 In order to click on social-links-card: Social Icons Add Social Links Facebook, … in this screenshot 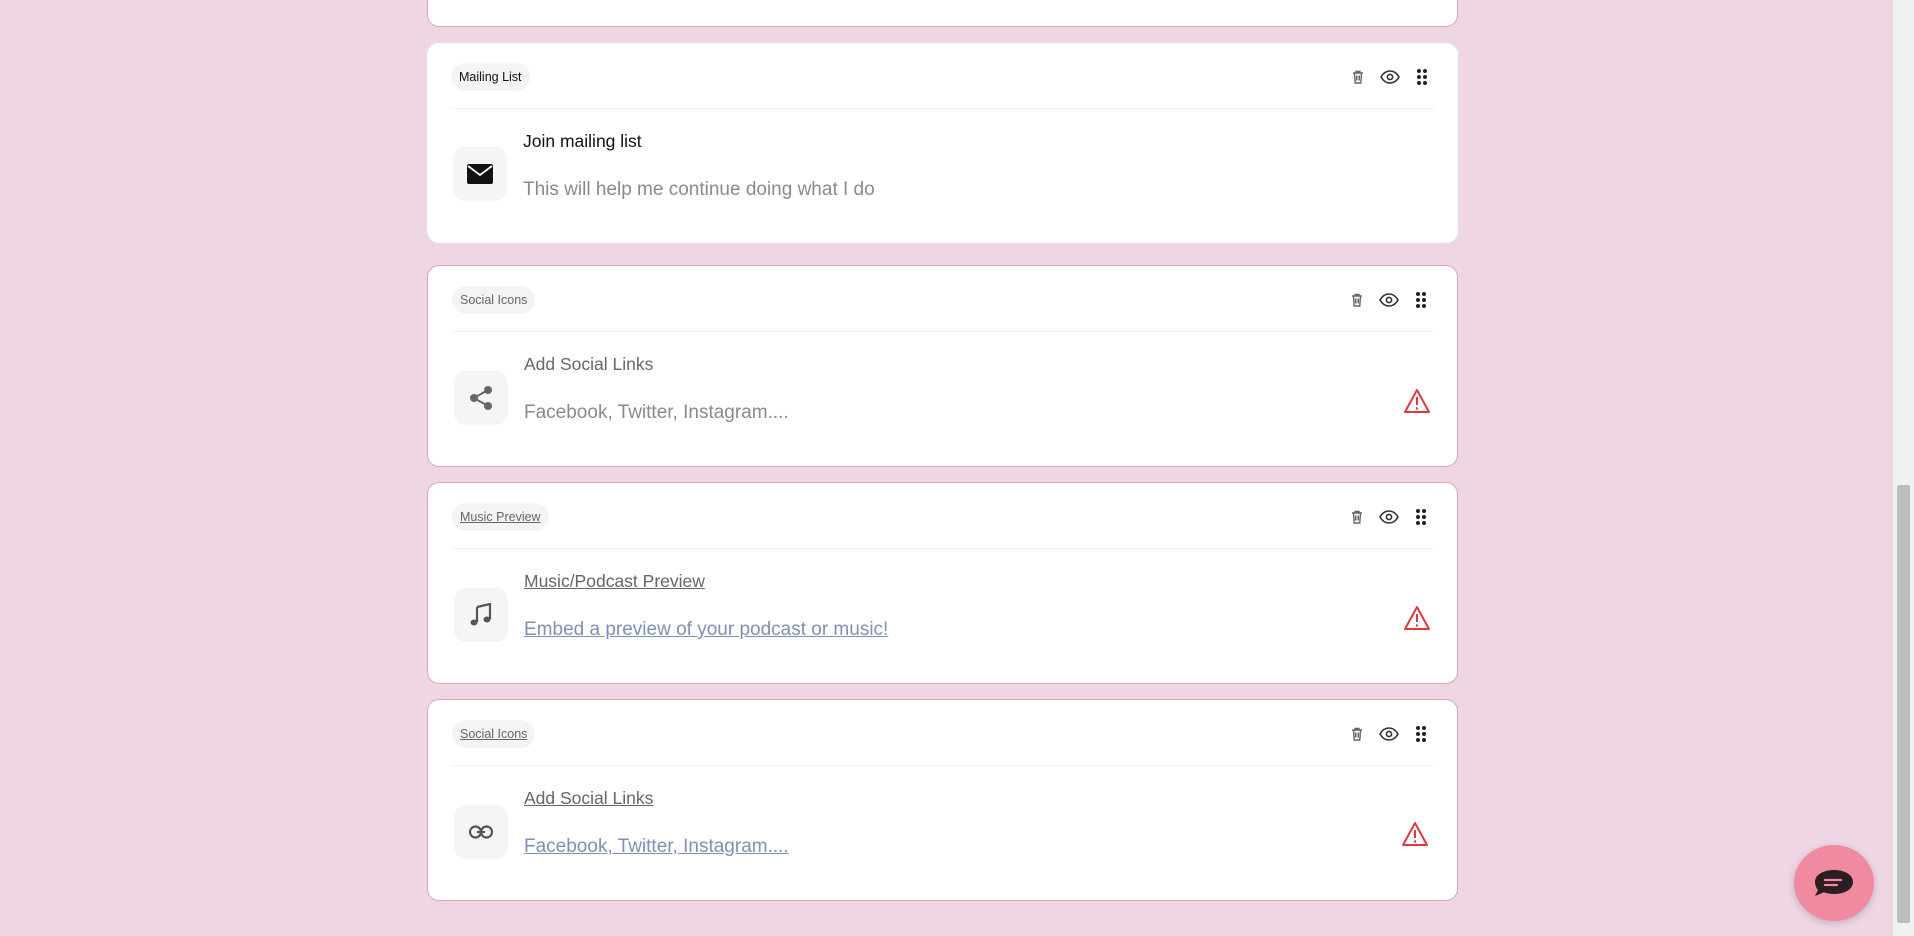, I will do `click(942, 800)`.